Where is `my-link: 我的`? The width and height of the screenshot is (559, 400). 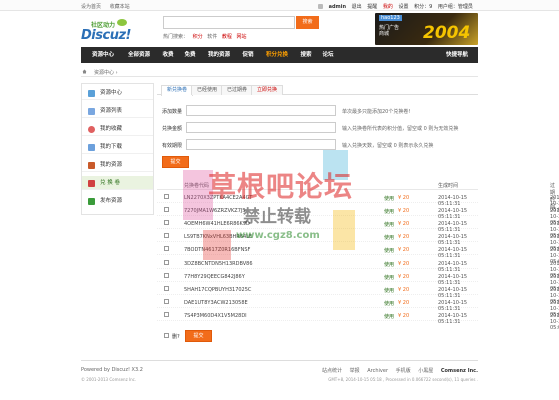 my-link: 我的 is located at coordinates (388, 7).